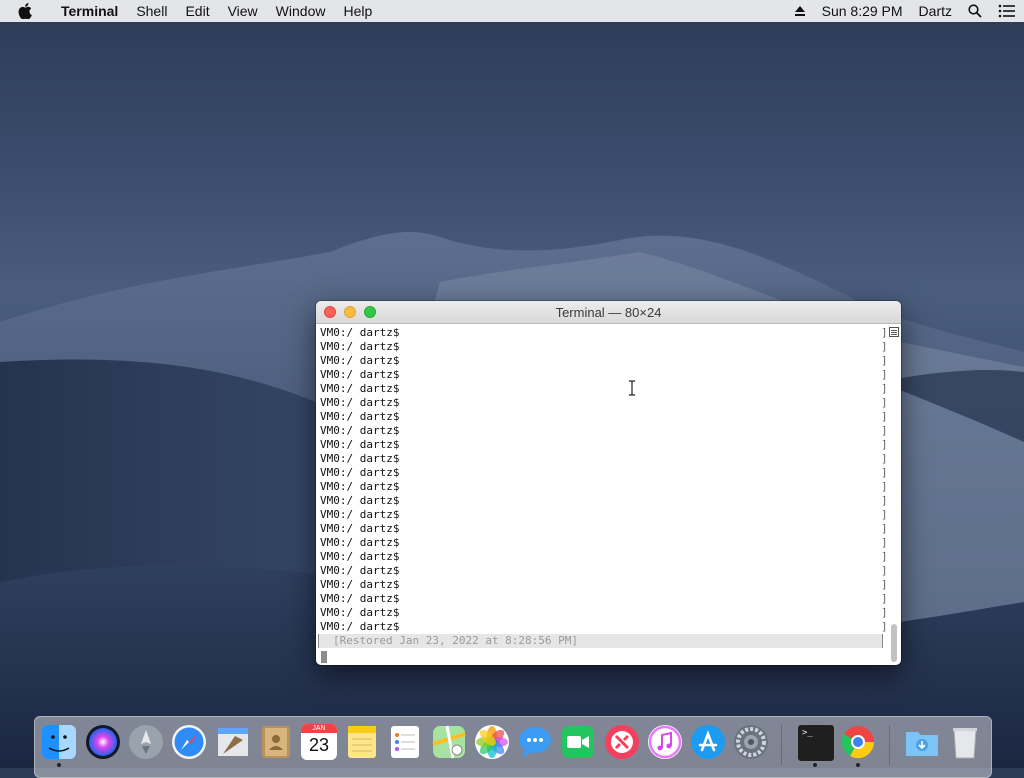  What do you see at coordinates (535, 742) in the screenshot?
I see `messages-icon` at bounding box center [535, 742].